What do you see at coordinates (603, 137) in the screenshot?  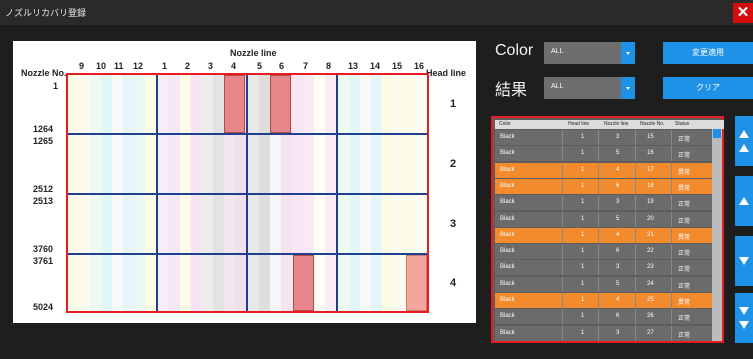 I see `table-row: Black 1 3 15 正常` at bounding box center [603, 137].